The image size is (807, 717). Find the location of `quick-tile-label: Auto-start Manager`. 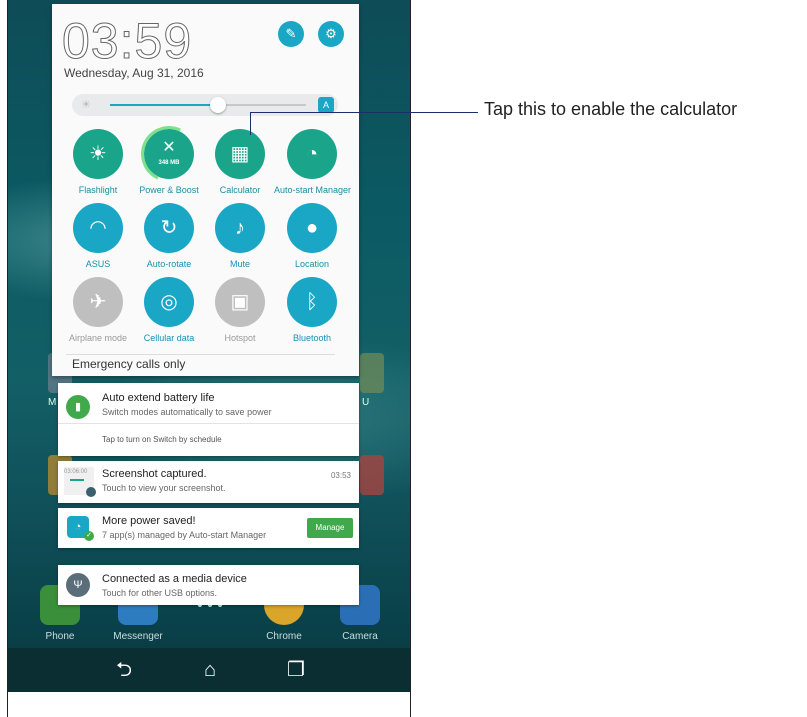

quick-tile-label: Auto-start Manager is located at coordinates (313, 190).